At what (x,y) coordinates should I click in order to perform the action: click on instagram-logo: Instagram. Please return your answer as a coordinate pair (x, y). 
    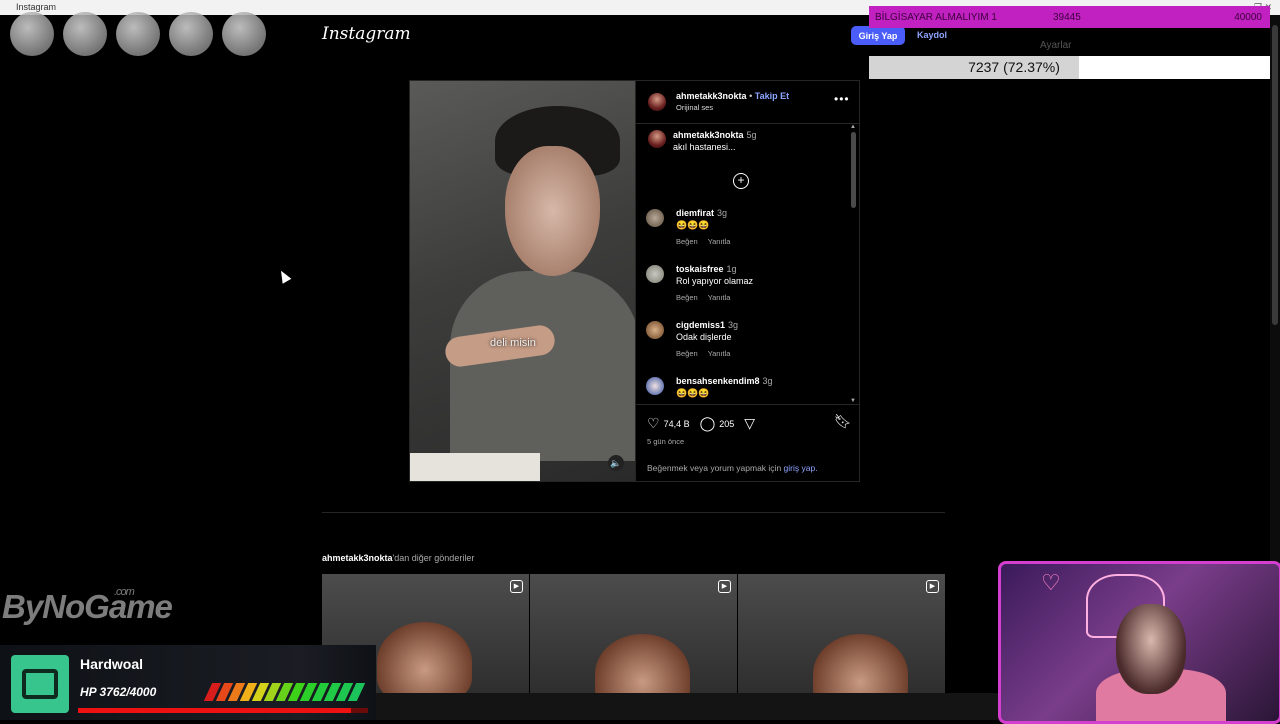
    Looking at the image, I should click on (366, 34).